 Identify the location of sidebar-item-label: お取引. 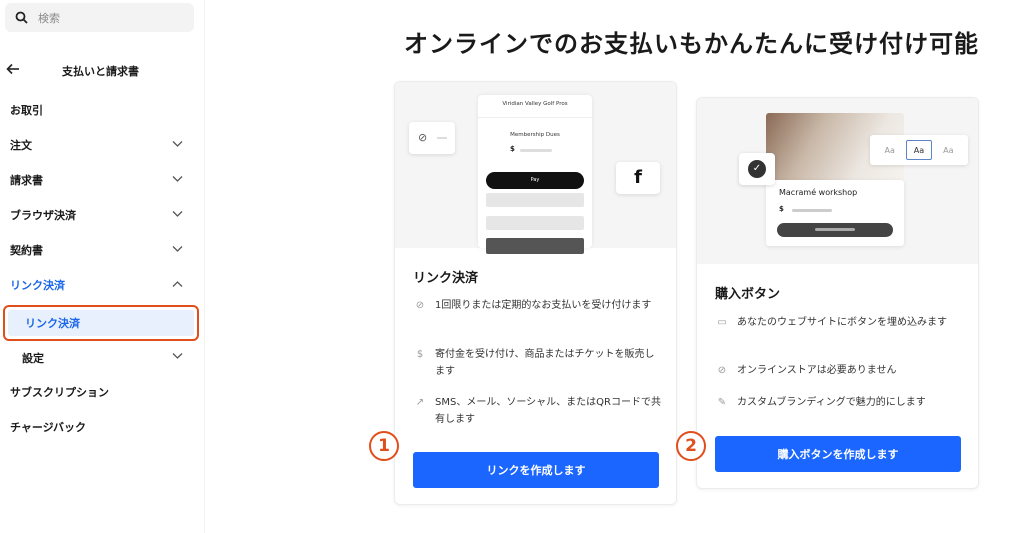
(26, 110).